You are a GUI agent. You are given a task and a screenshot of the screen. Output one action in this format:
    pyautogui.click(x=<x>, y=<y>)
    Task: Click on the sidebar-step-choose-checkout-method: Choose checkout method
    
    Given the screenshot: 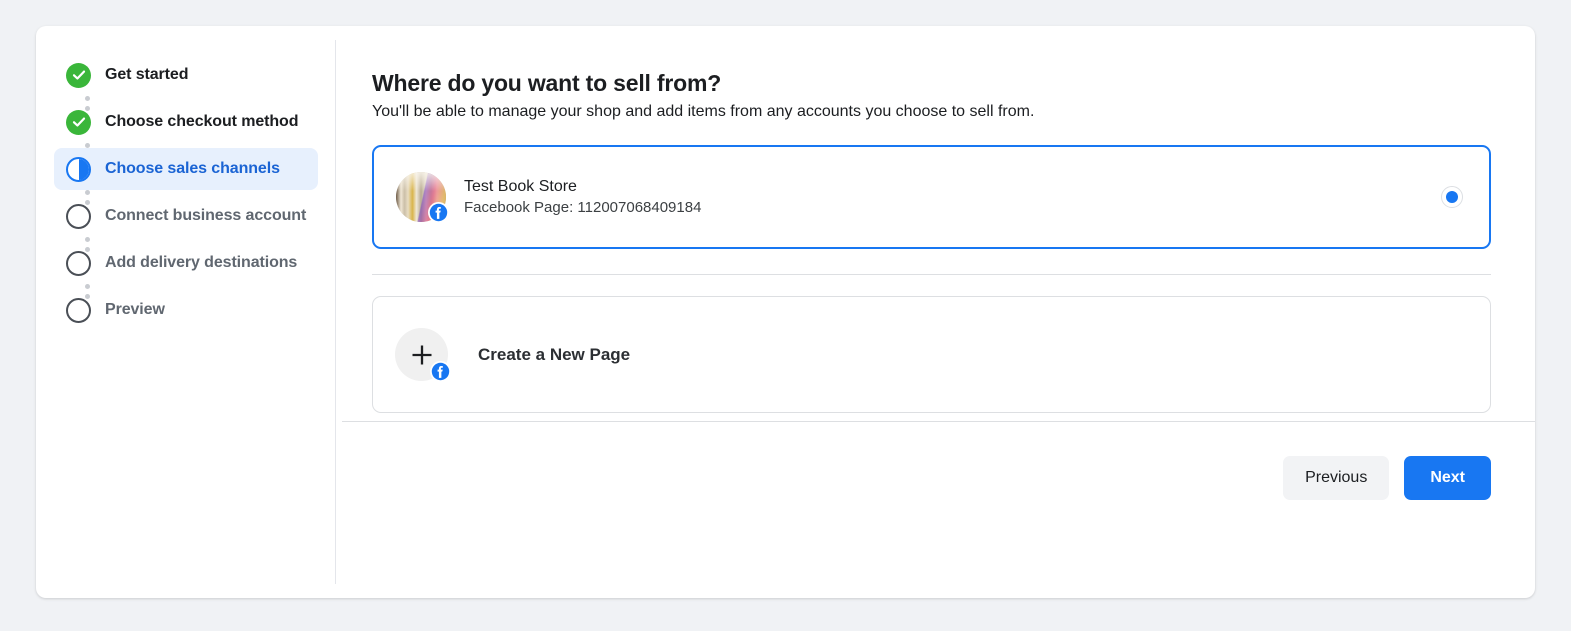 What is the action you would take?
    pyautogui.click(x=186, y=129)
    